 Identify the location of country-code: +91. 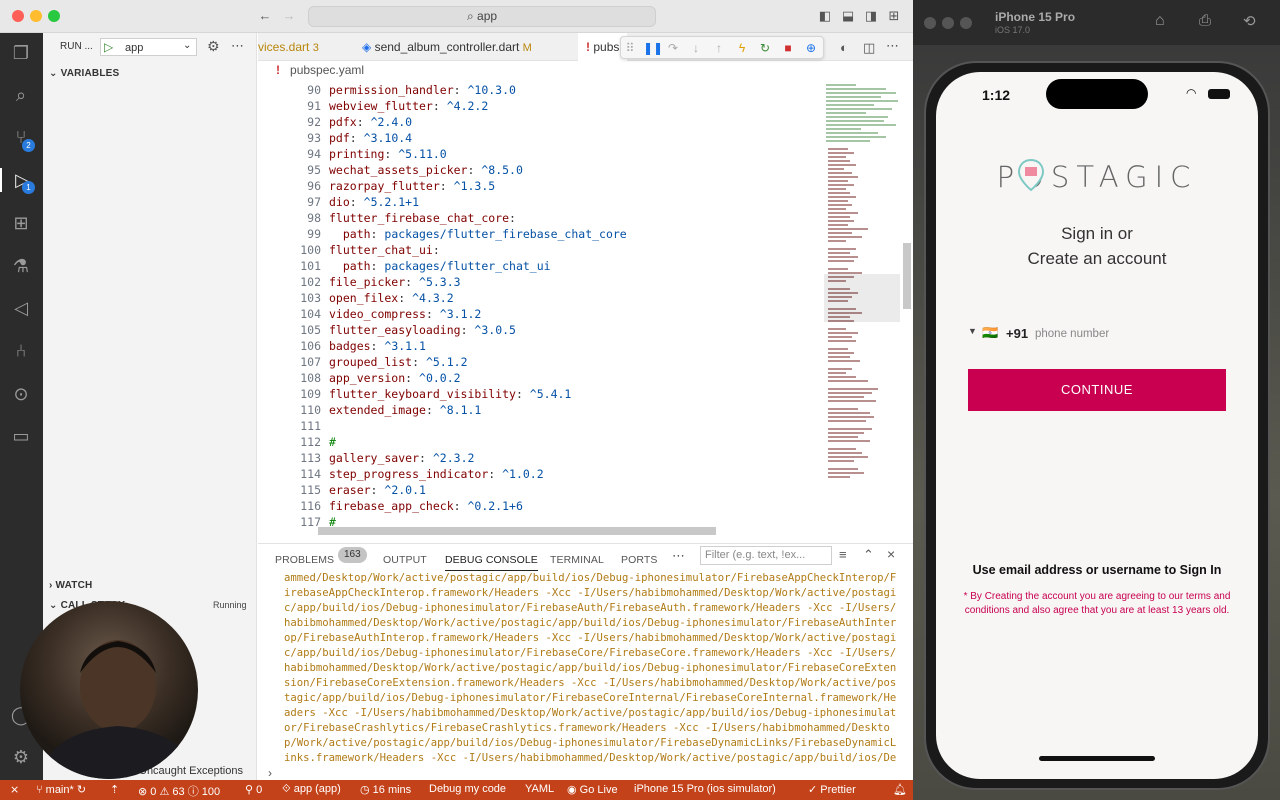
(1017, 333).